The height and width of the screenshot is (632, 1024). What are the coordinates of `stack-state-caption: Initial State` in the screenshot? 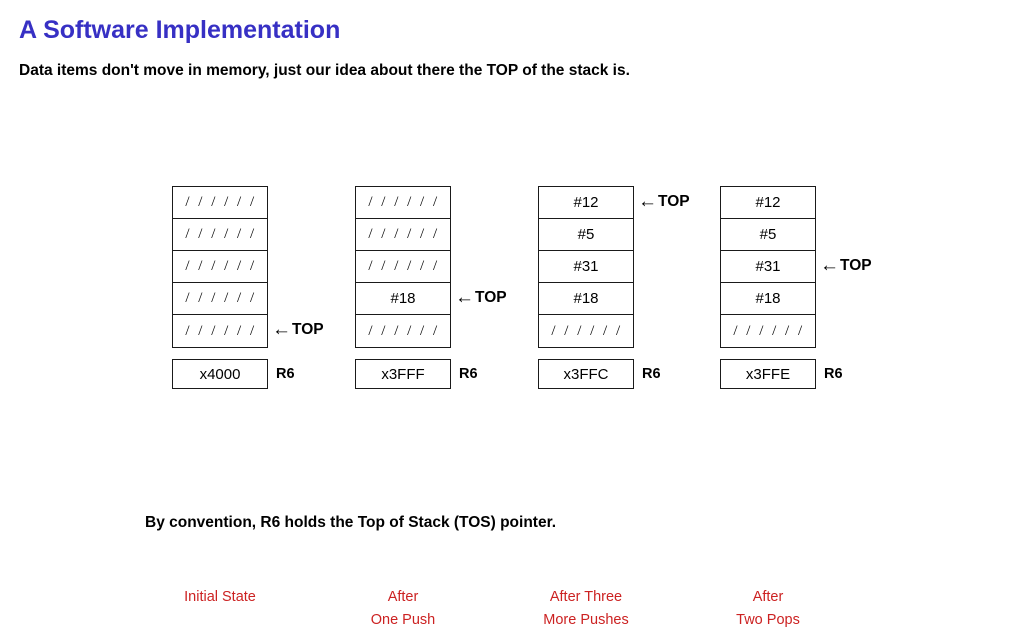 It's located at (220, 597).